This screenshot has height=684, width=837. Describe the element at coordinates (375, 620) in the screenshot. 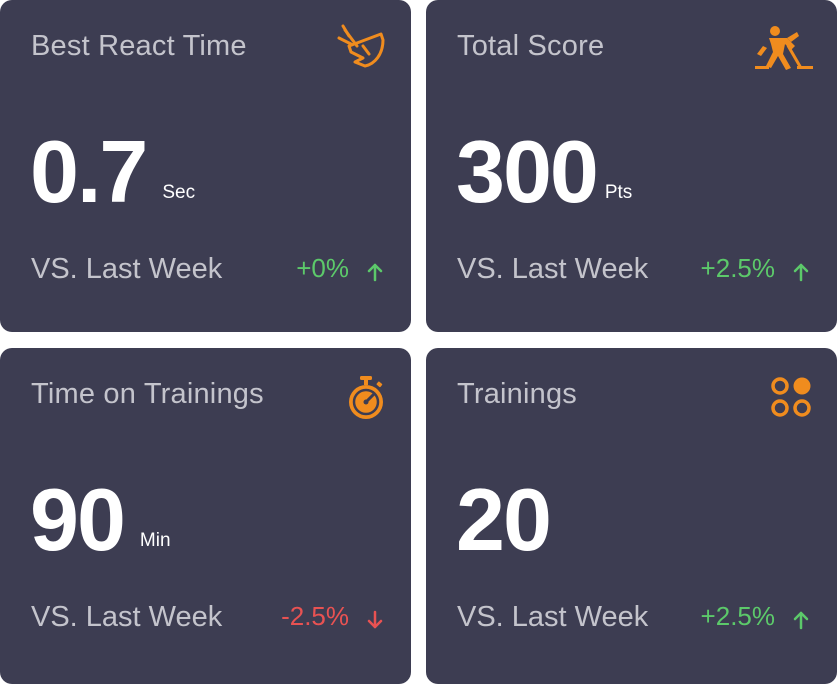

I see `arrow-down-icon` at that location.